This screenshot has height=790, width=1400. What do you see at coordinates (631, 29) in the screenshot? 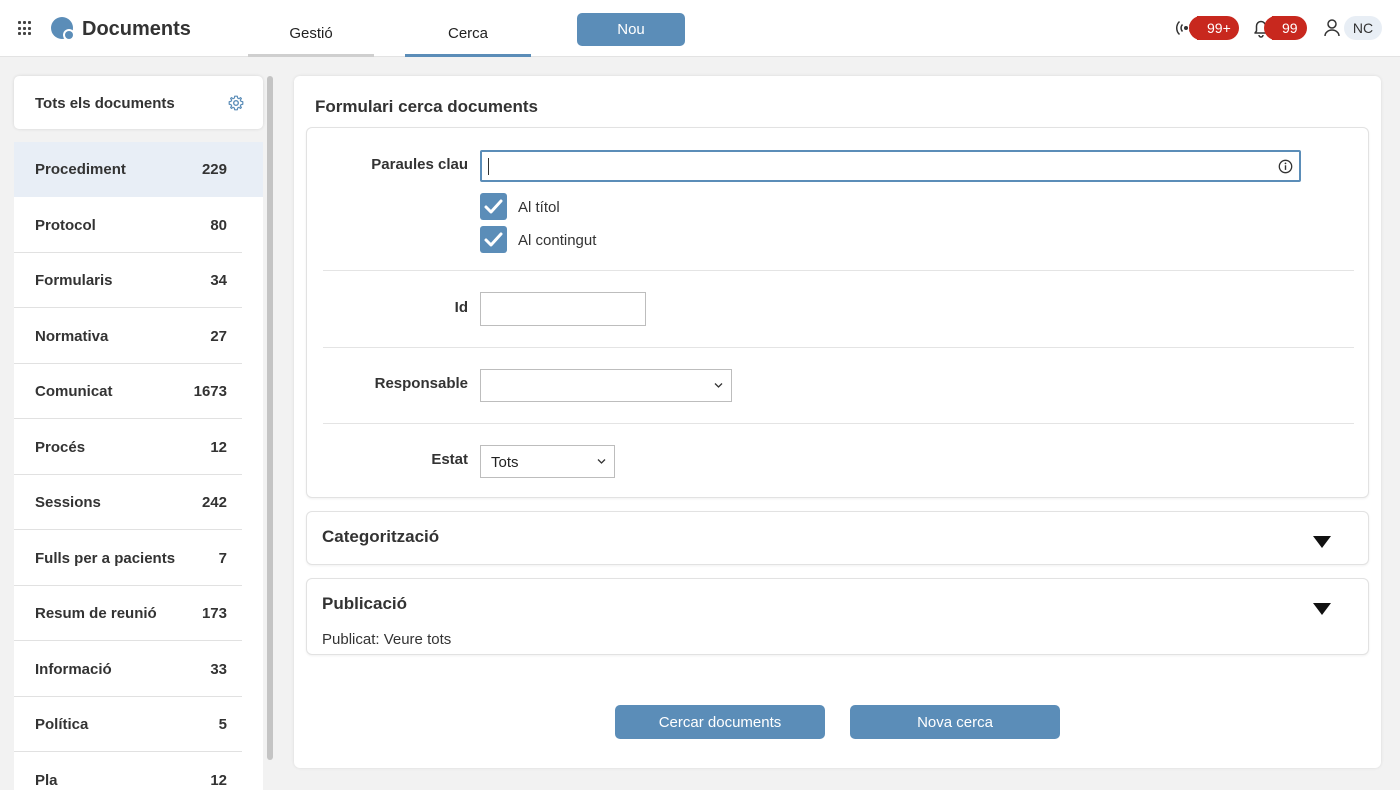
I see `new-document-button: Nou` at bounding box center [631, 29].